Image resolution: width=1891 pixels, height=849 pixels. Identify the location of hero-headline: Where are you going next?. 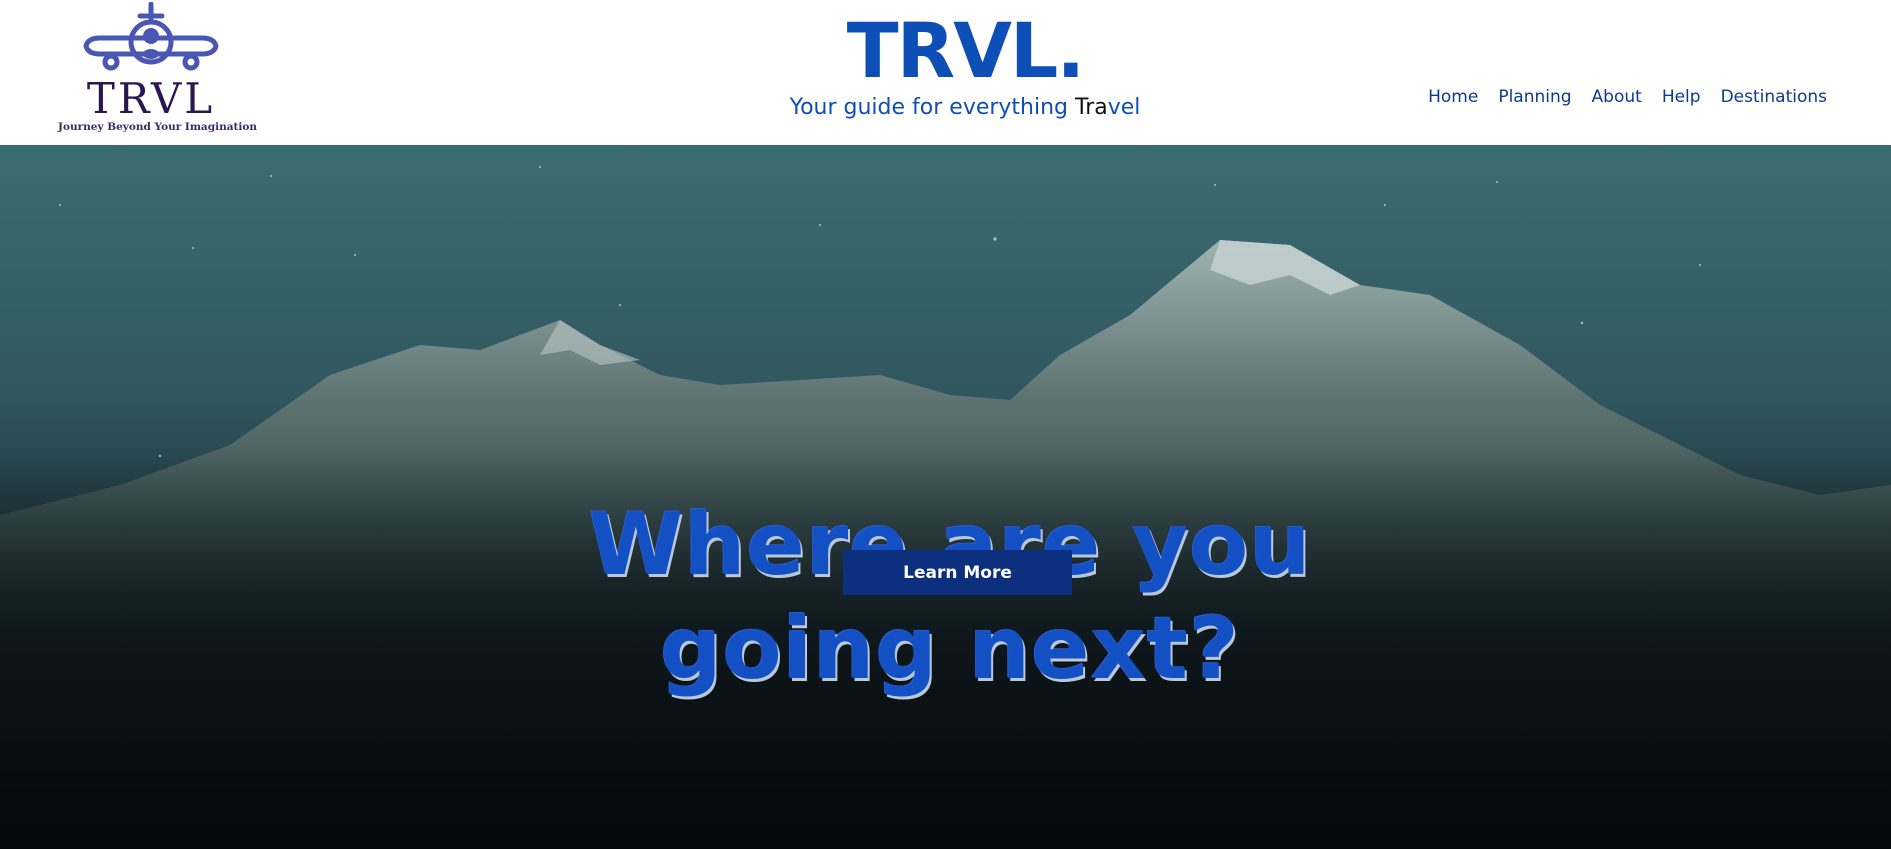
(950, 597).